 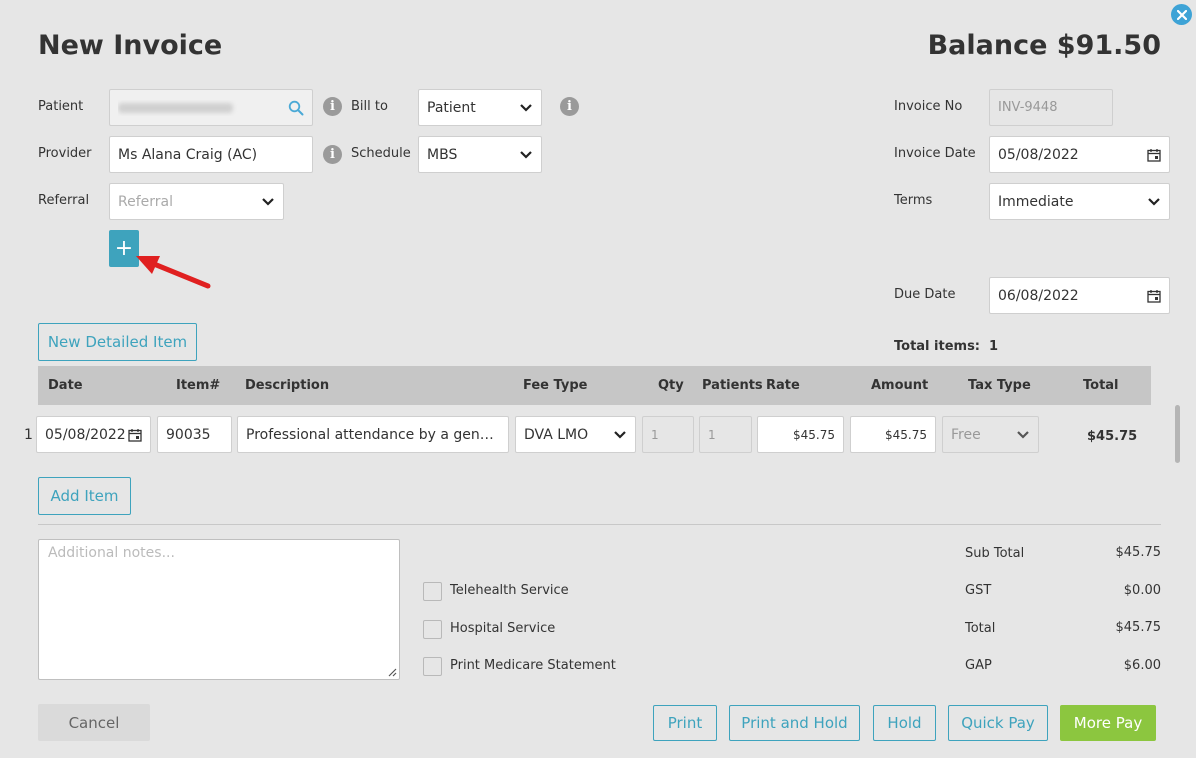 I want to click on row-tax-type-select: Free, so click(x=990, y=434).